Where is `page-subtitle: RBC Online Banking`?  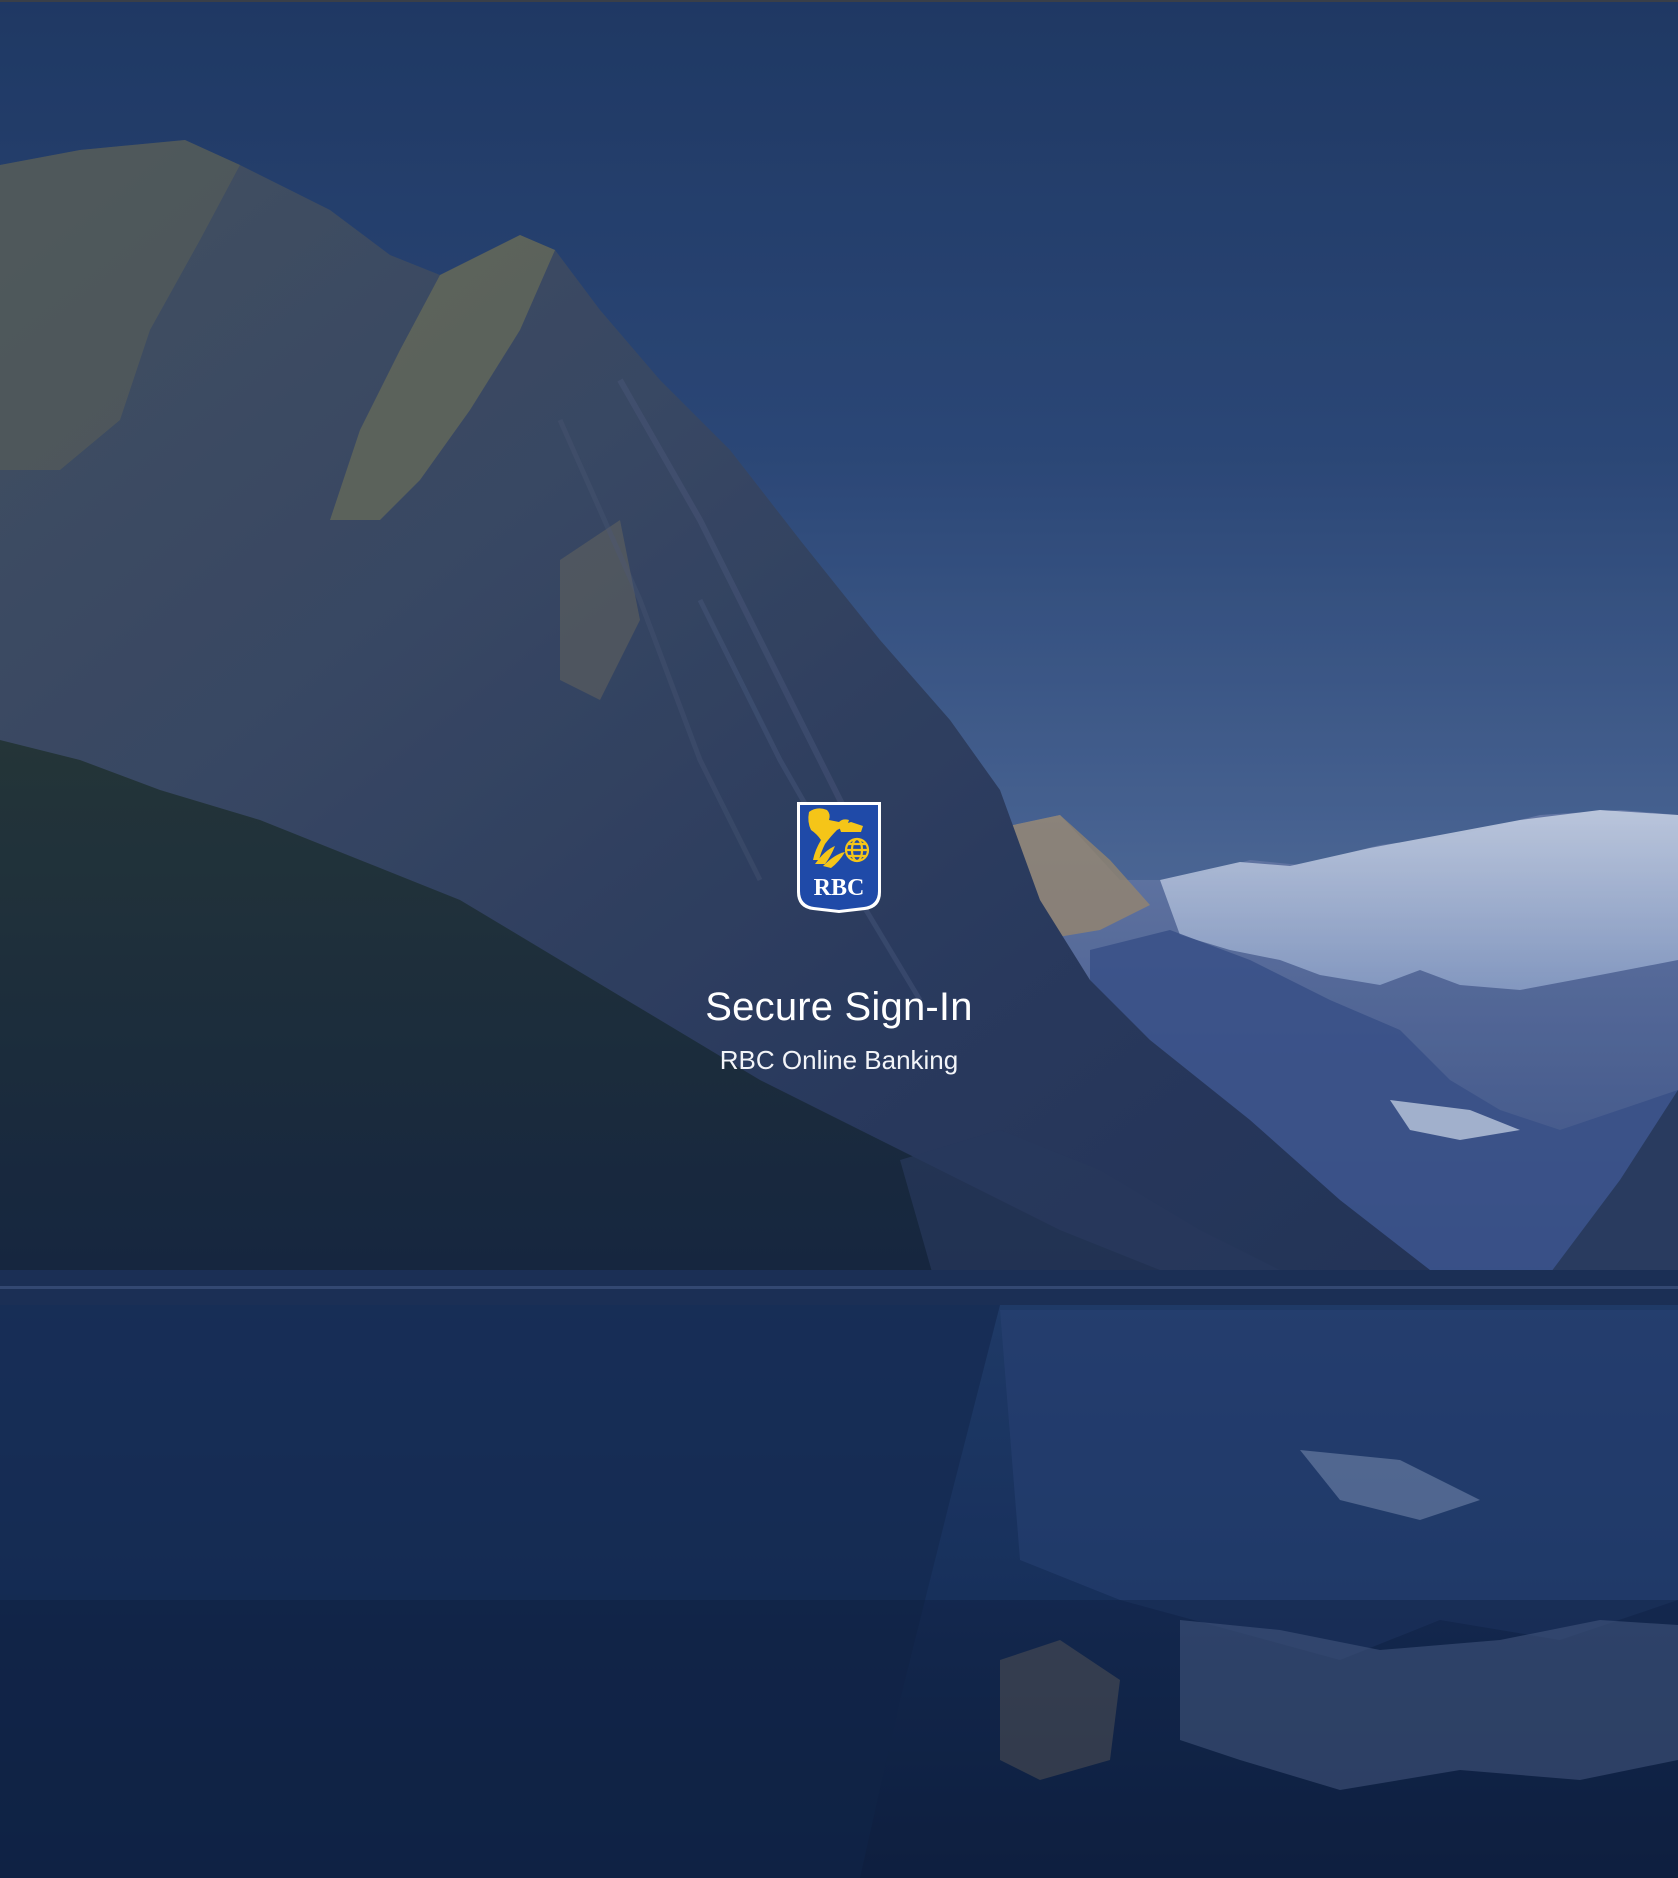
page-subtitle: RBC Online Banking is located at coordinates (839, 1060).